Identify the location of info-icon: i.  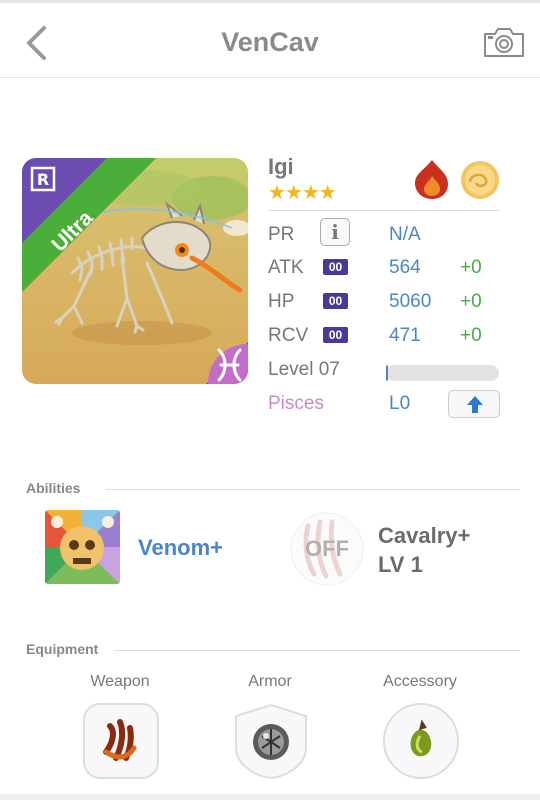
(335, 232).